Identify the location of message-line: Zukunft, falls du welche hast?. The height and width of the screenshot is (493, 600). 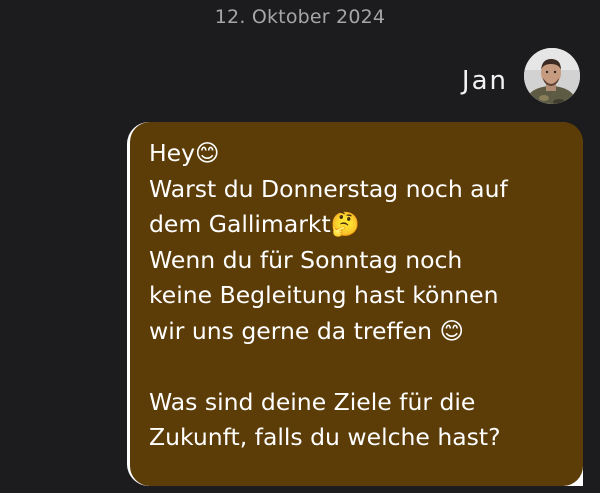
(325, 437).